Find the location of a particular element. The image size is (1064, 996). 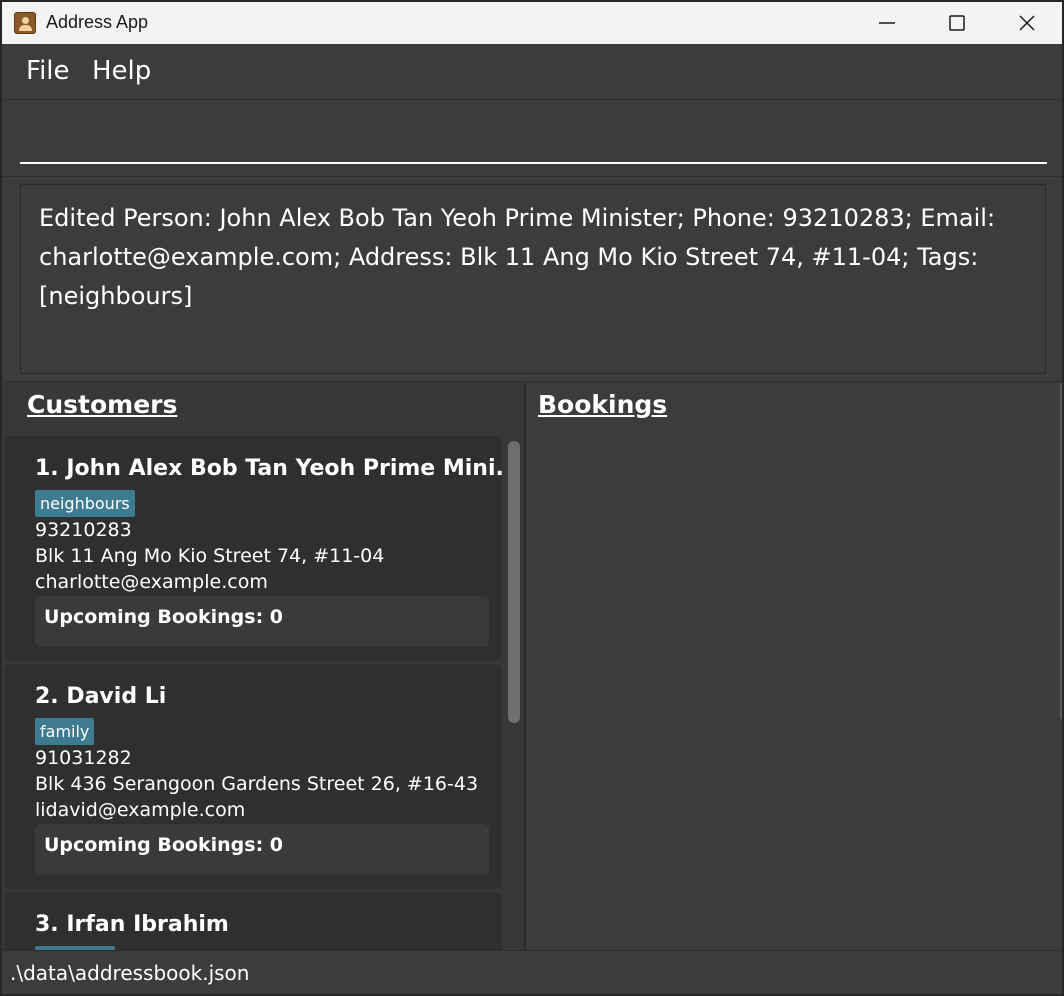

customer-card: 3. Irfan Ibrahim is located at coordinates (253, 921).